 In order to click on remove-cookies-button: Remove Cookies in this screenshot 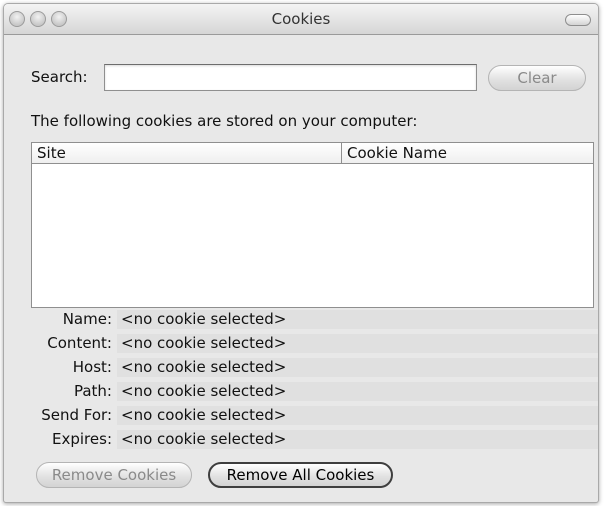, I will do `click(114, 475)`.